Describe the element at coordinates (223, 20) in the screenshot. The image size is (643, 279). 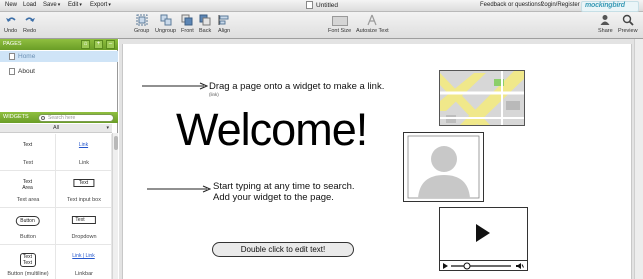
I see `align-icon` at that location.